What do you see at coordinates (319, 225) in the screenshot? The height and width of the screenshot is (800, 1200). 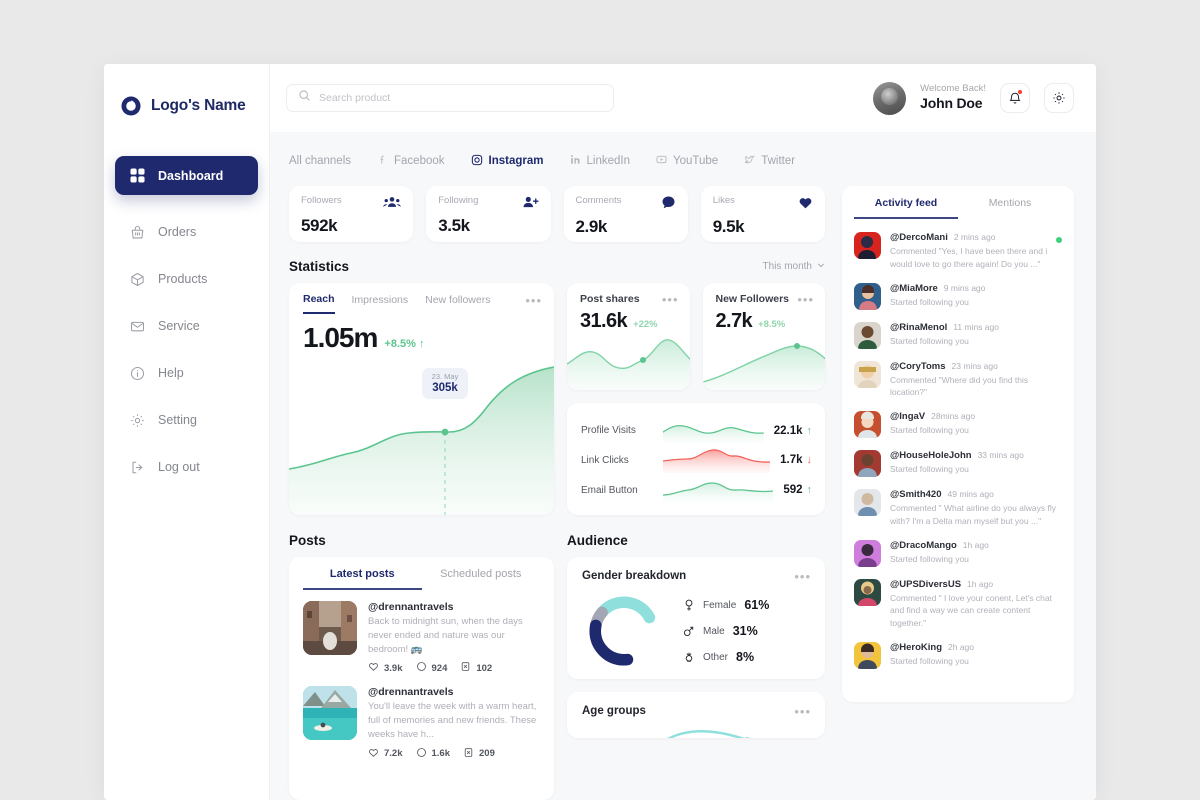 I see `kpi-value: 592k` at bounding box center [319, 225].